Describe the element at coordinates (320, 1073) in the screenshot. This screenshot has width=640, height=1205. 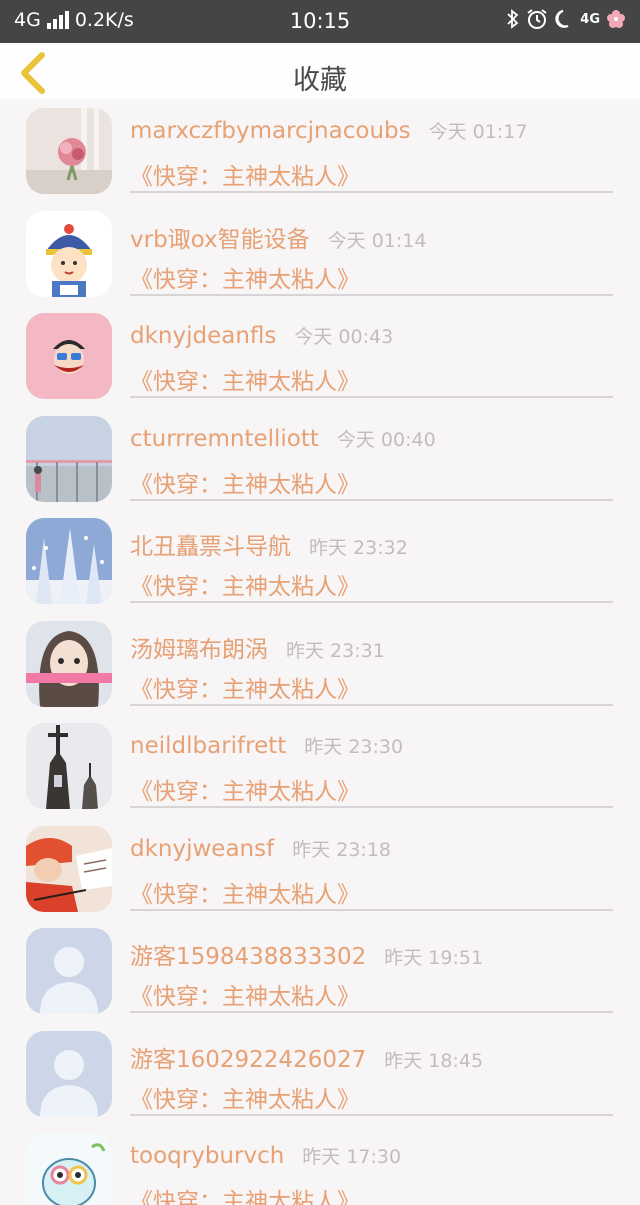
I see `list-item: 游客1602922426027 昨天 18:45 《快穿：主神太粘人》` at that location.